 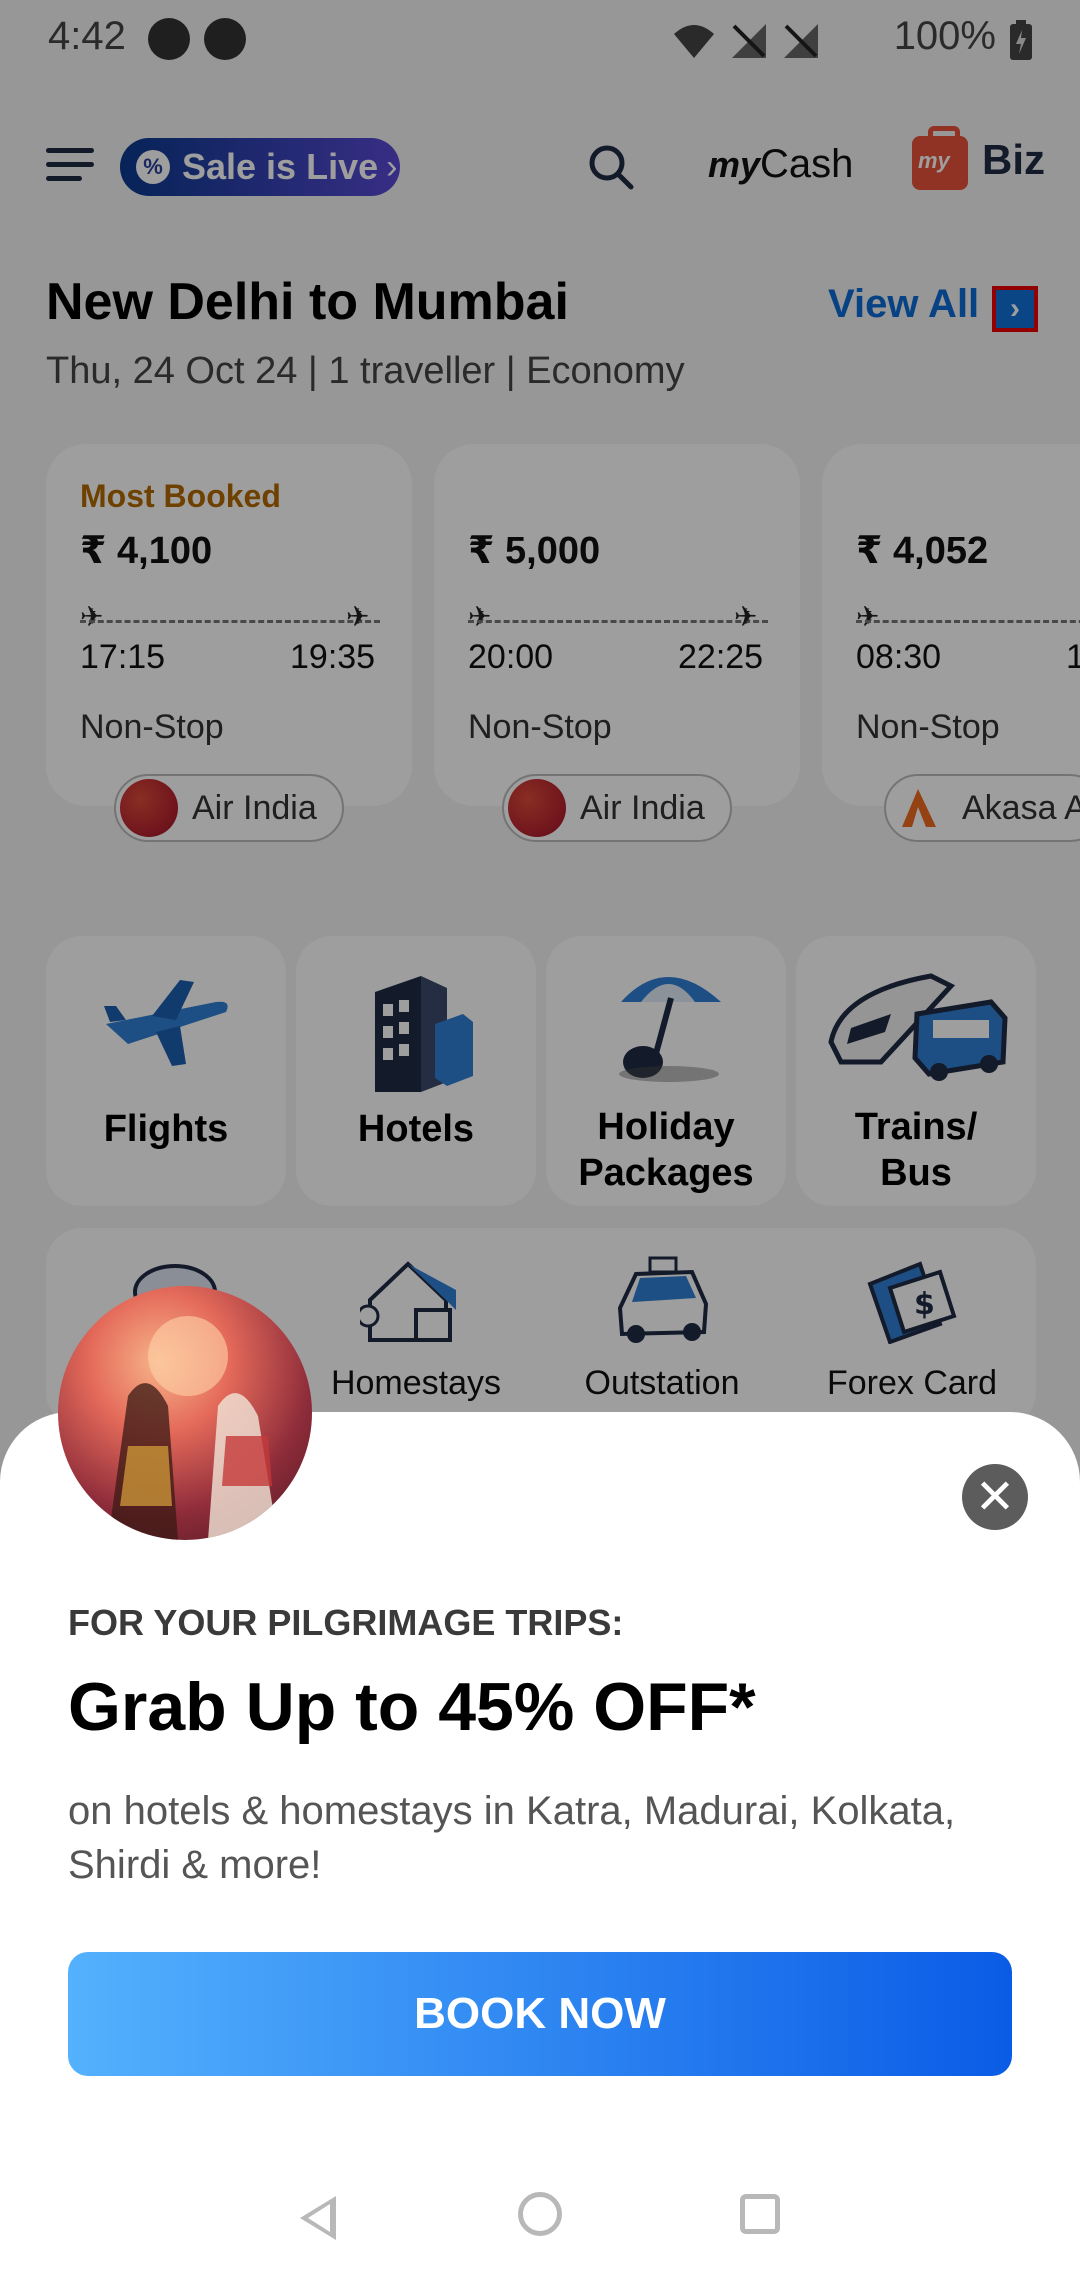 I want to click on book-now-button: BOOK NOW, so click(x=540, y=2014).